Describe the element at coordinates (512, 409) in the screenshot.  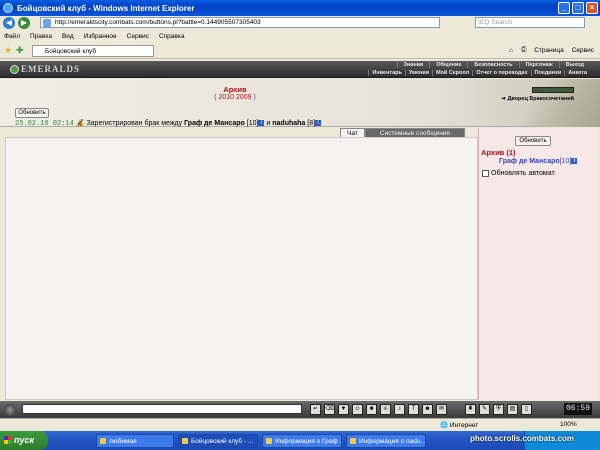
I see `book-icon: ▤` at that location.